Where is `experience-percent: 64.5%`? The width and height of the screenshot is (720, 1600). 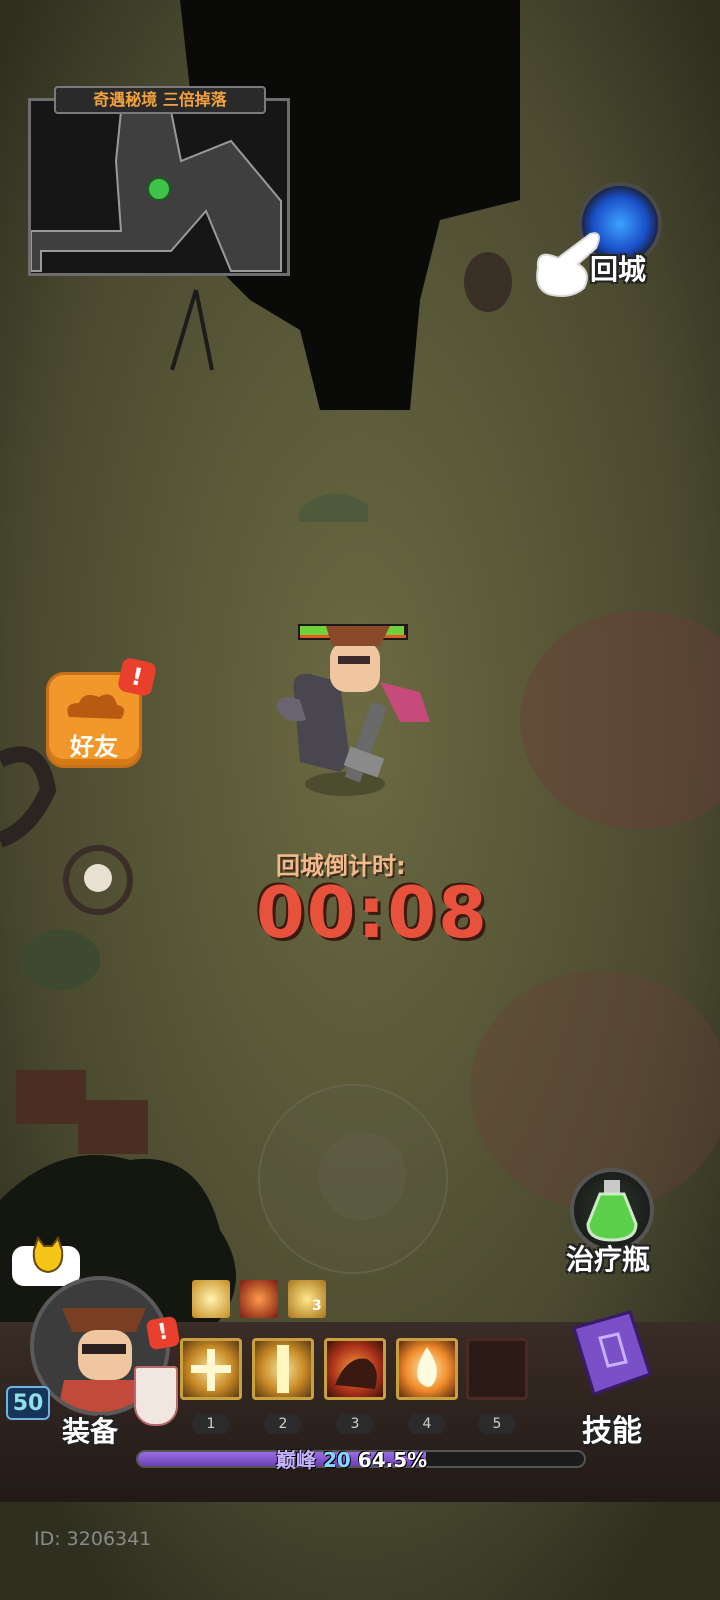 experience-percent: 64.5% is located at coordinates (392, 1460).